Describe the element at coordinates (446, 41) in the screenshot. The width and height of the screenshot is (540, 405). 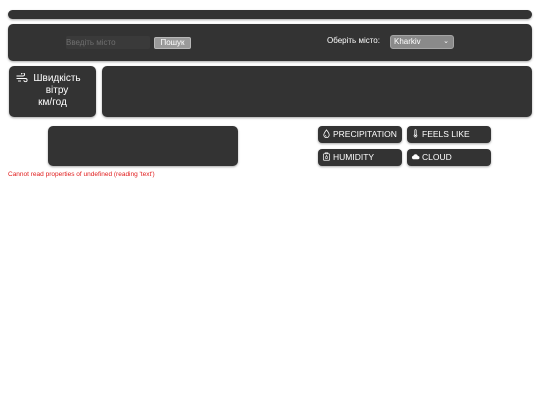
I see `chevron-down-icon: ⌄` at that location.